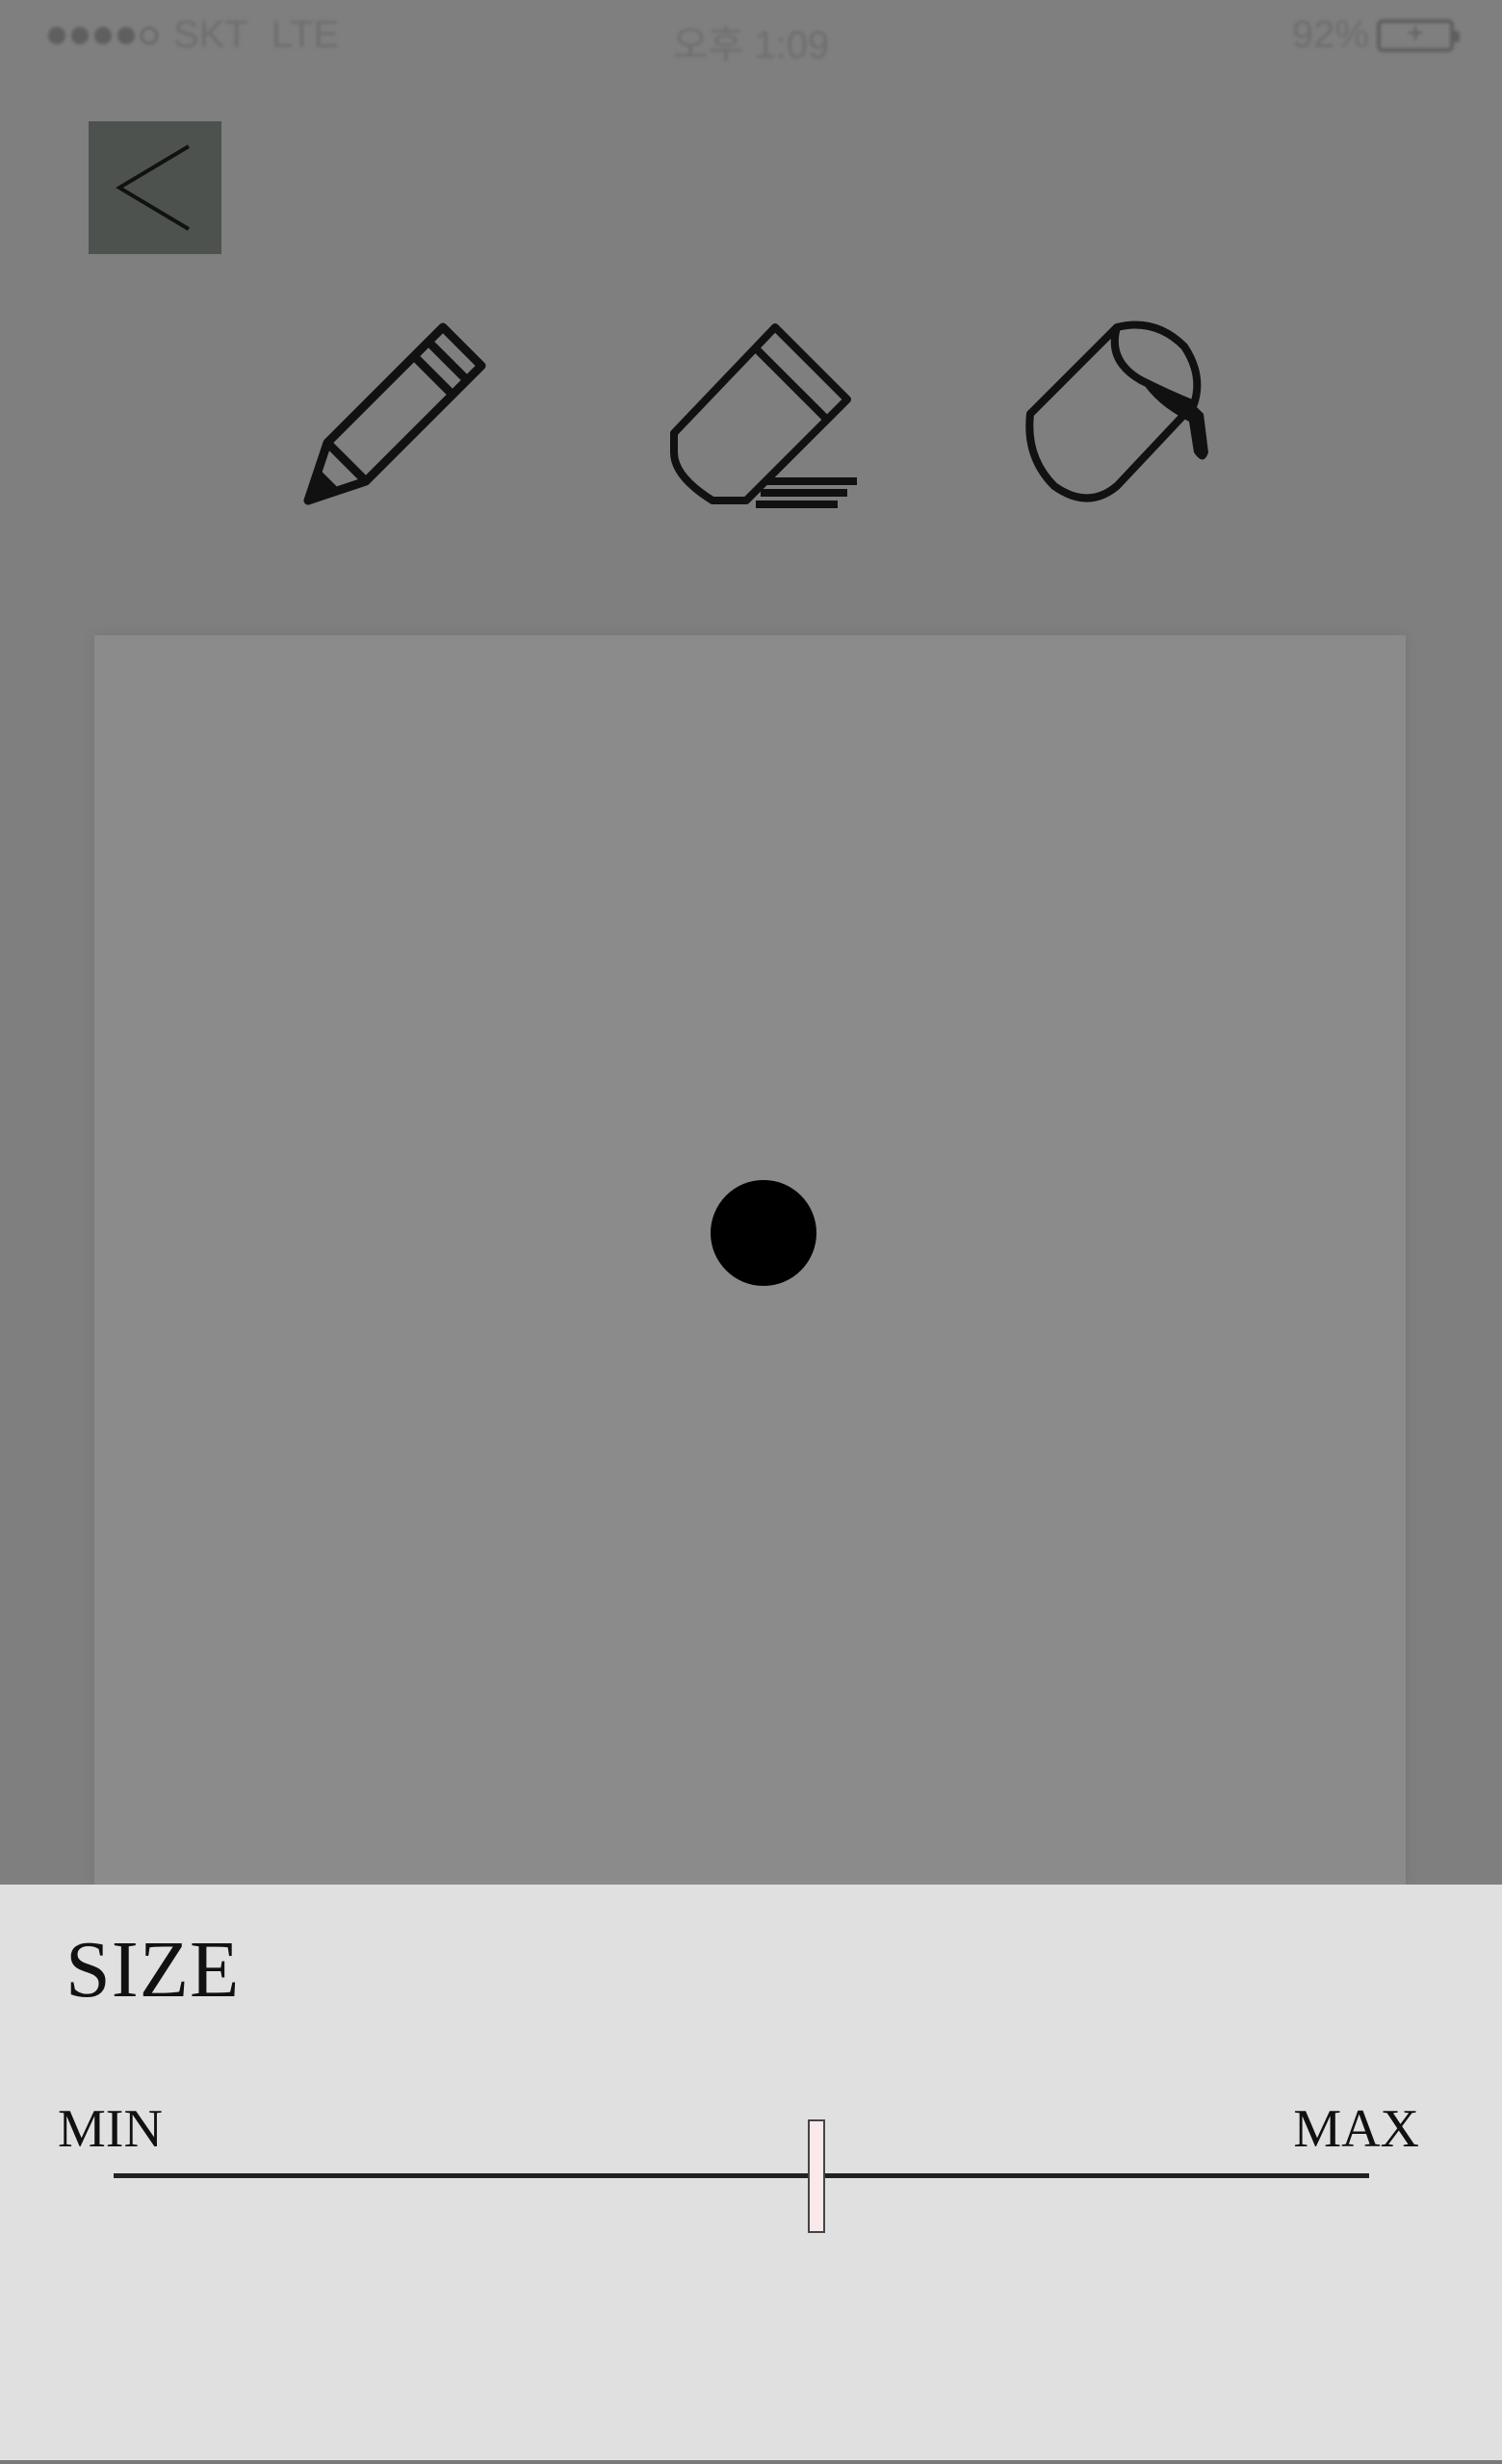 The width and height of the screenshot is (1502, 2464). What do you see at coordinates (1418, 34) in the screenshot?
I see `battery-charging-icon: +` at bounding box center [1418, 34].